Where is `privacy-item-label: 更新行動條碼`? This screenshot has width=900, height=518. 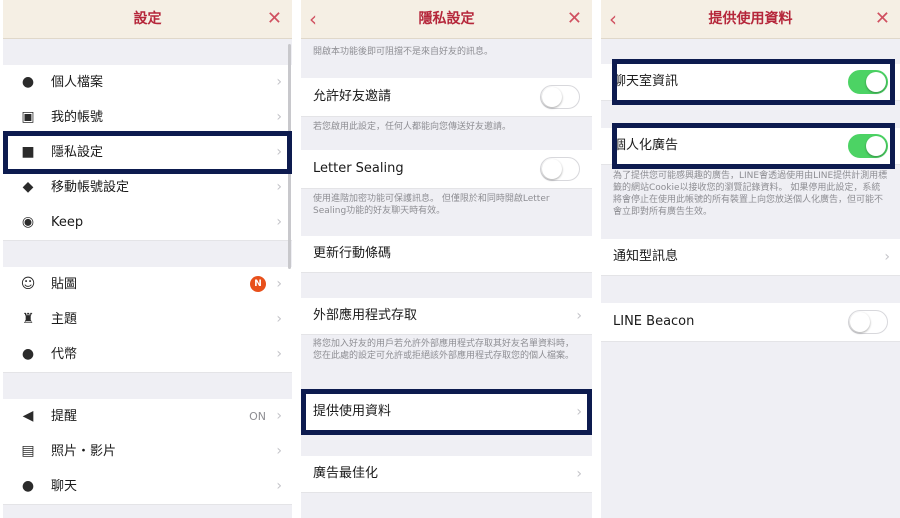 privacy-item-label: 更新行動條碼 is located at coordinates (352, 253).